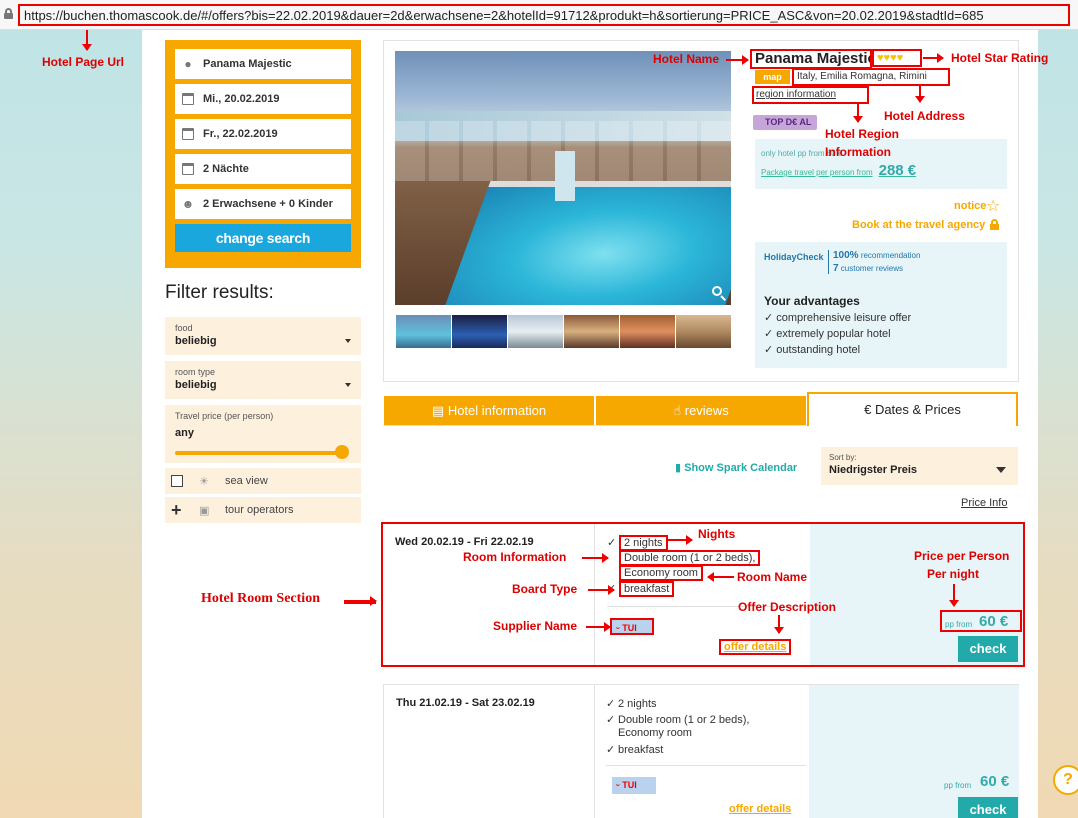  I want to click on travellers-value: 2 Erwachsene + 0 Kinder, so click(268, 204).